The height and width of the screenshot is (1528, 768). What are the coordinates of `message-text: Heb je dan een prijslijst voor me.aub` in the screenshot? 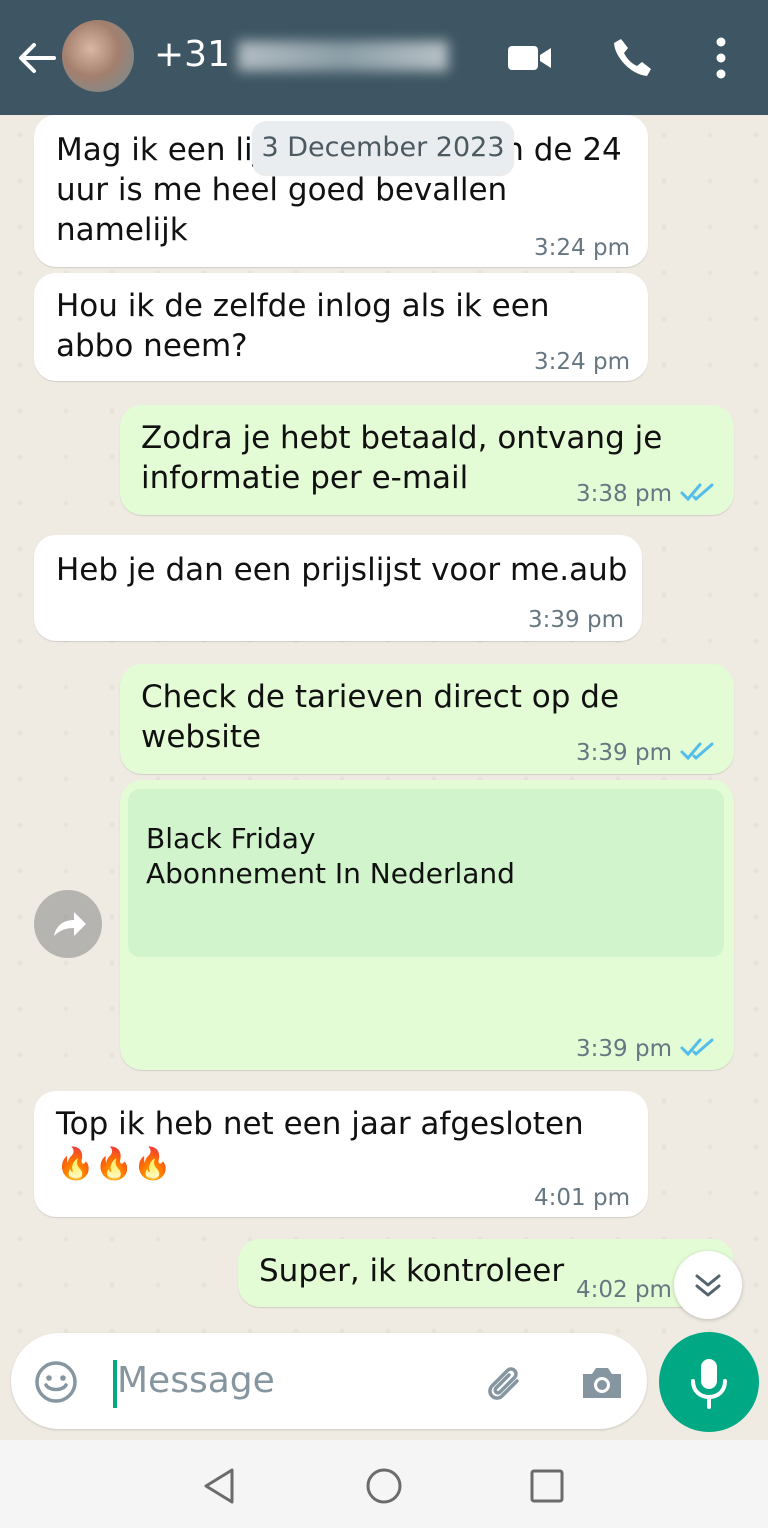 It's located at (342, 570).